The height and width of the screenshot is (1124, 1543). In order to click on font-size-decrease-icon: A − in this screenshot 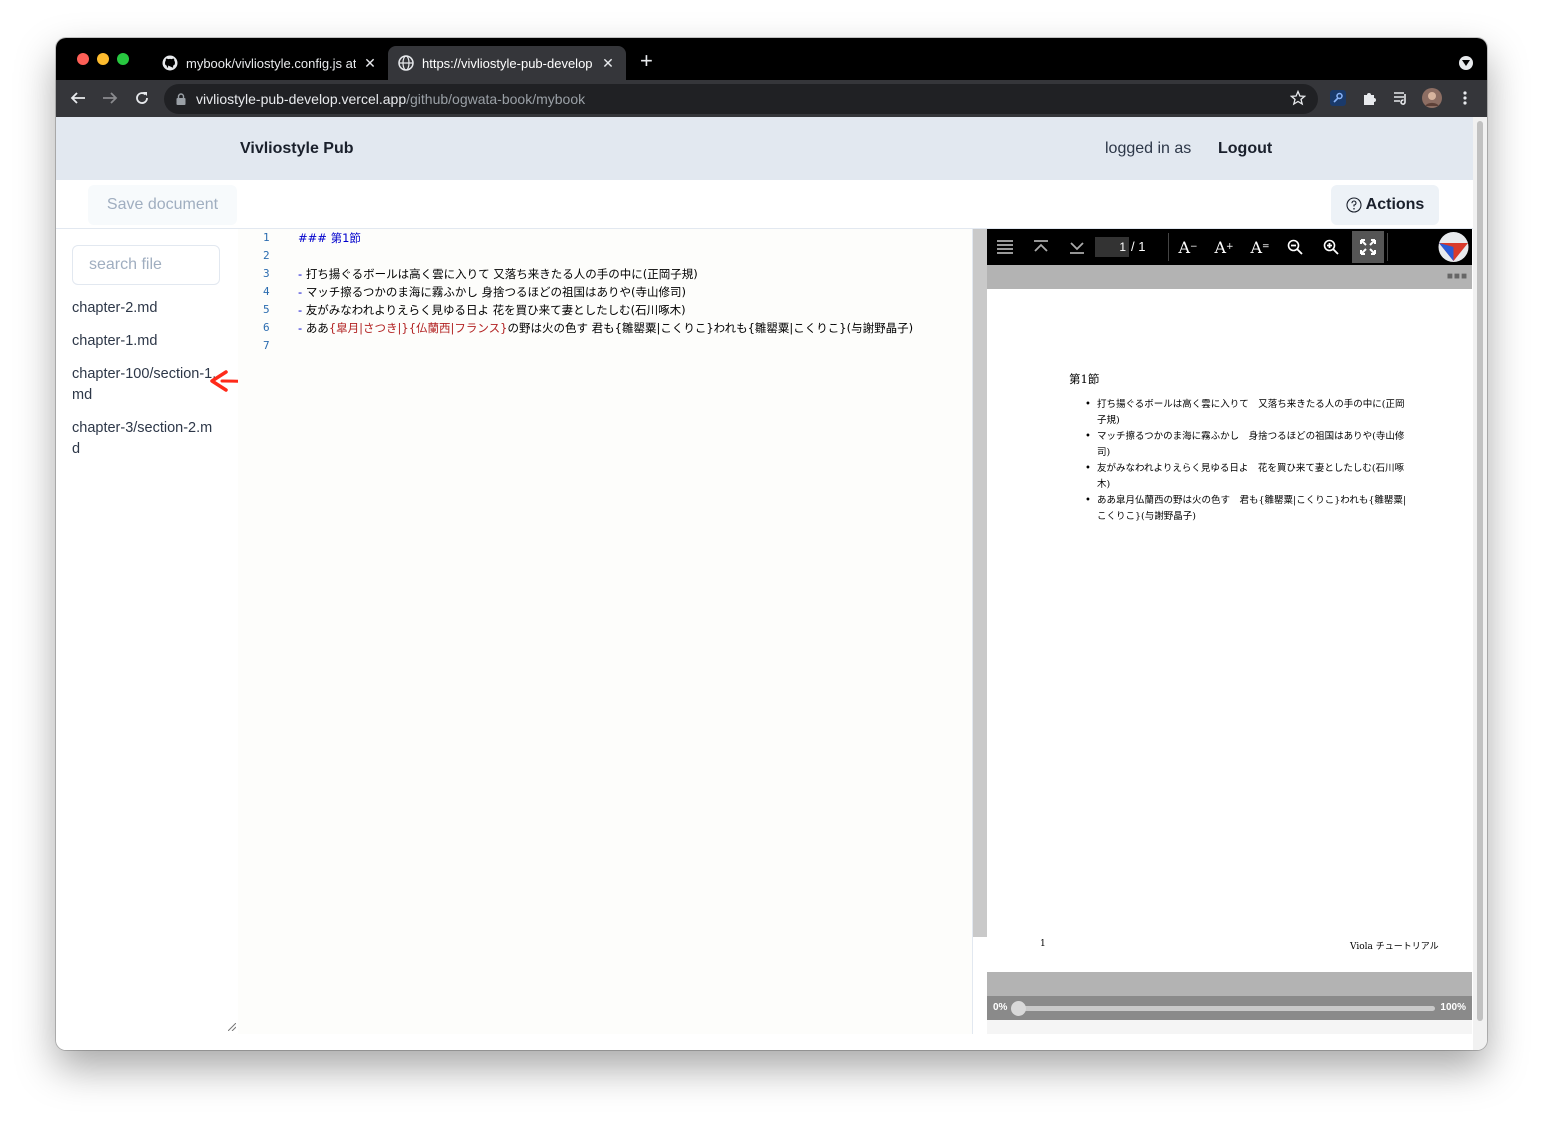, I will do `click(1188, 247)`.